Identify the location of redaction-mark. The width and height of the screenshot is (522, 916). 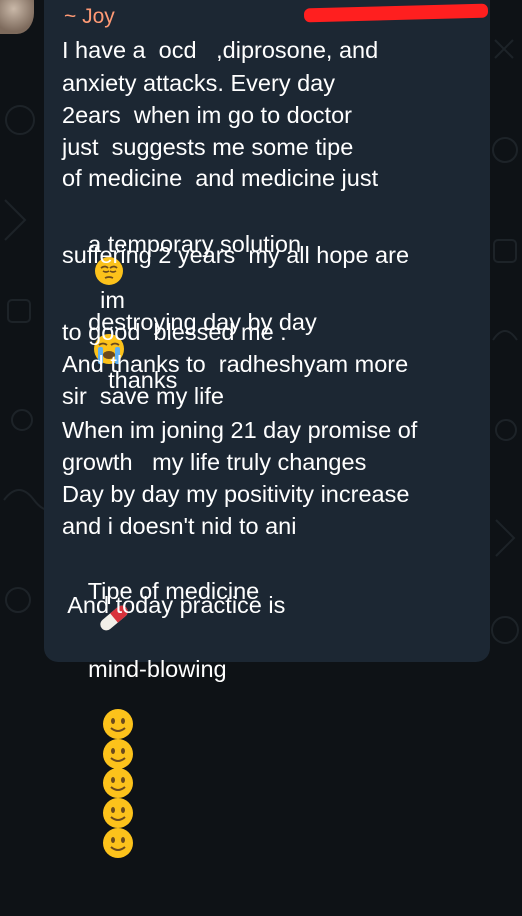
(396, 13).